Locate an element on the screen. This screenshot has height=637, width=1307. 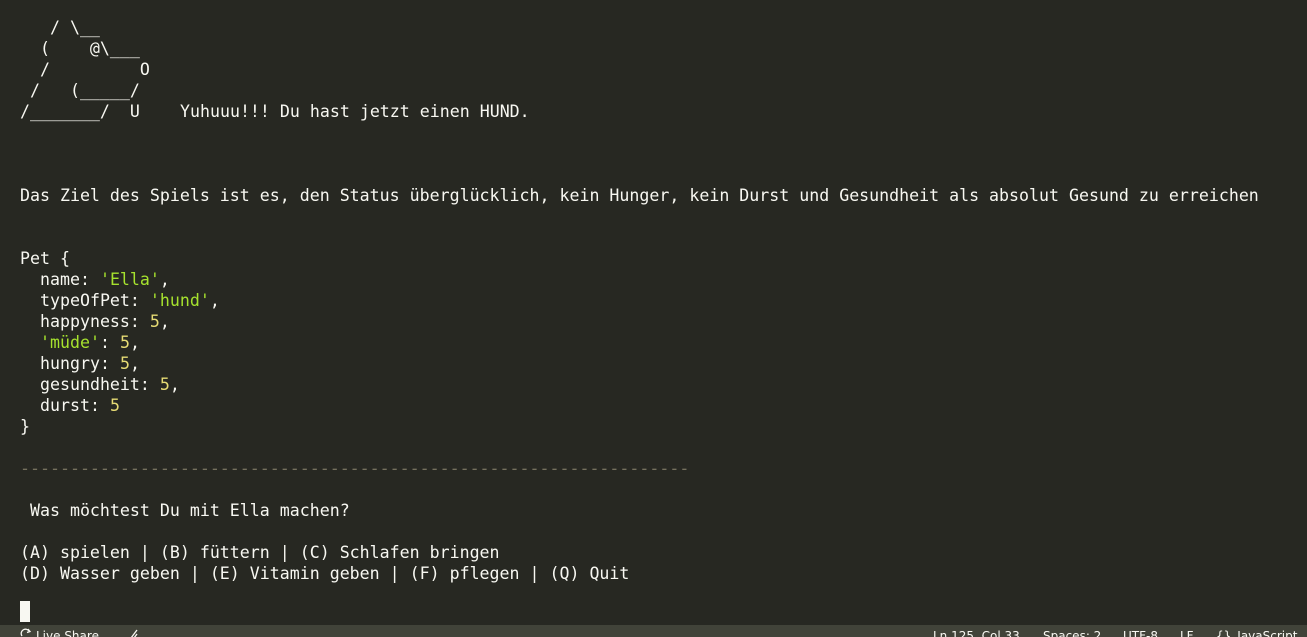
feedback-button is located at coordinates (136, 632).